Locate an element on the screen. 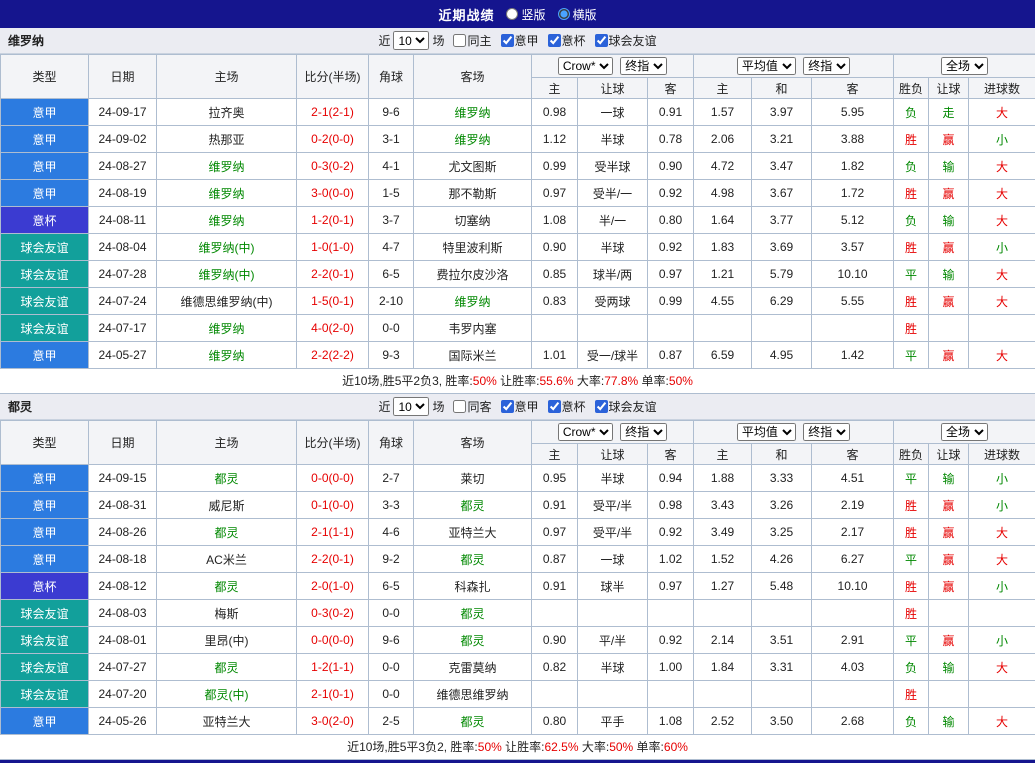  avg-draw-cell: 3.47 is located at coordinates (782, 166).